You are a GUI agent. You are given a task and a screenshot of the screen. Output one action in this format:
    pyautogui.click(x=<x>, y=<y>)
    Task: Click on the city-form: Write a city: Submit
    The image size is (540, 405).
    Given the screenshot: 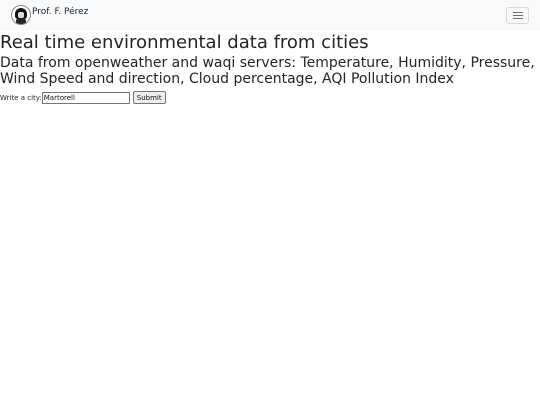 What is the action you would take?
    pyautogui.click(x=83, y=97)
    